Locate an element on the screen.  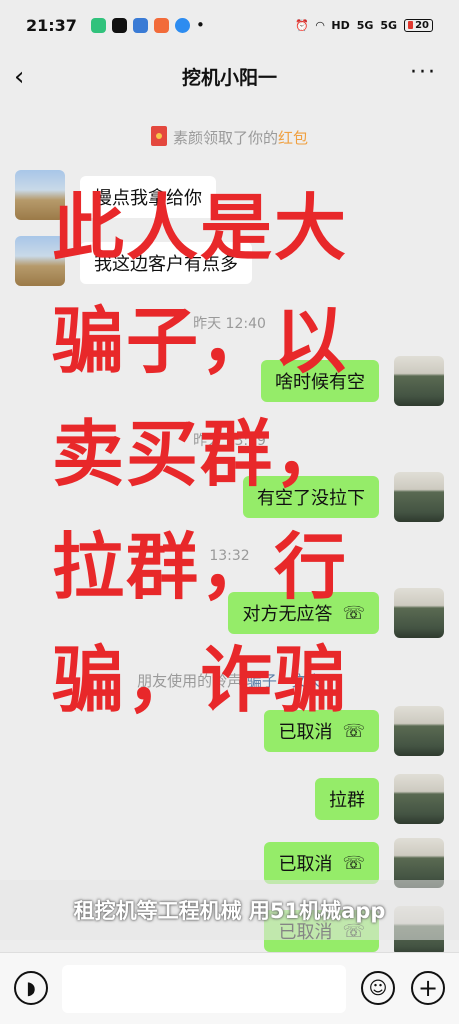
plus-icon: + is located at coordinates (428, 988).